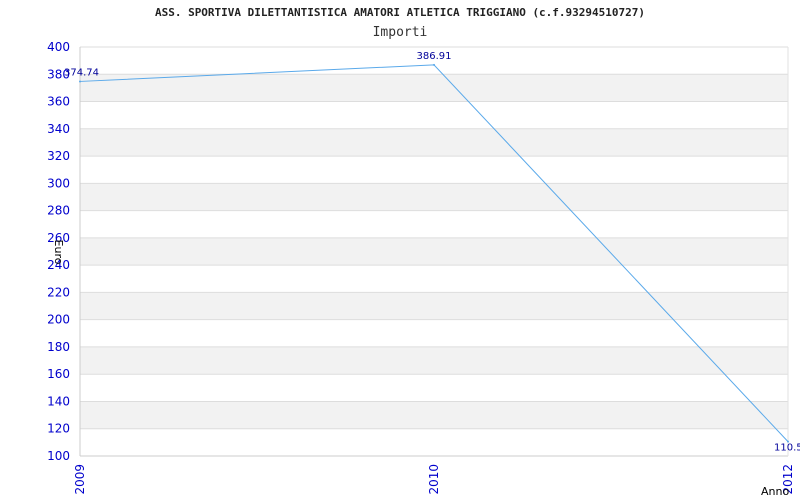 This screenshot has width=800, height=500. I want to click on y-tick-label: 340, so click(58, 129).